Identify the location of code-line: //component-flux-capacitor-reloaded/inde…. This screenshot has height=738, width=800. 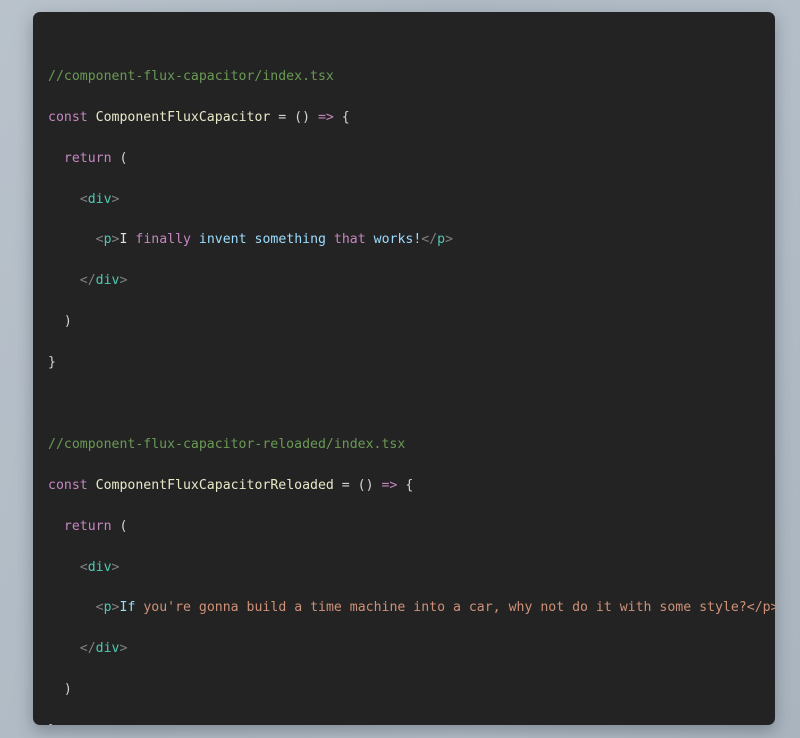
(227, 444).